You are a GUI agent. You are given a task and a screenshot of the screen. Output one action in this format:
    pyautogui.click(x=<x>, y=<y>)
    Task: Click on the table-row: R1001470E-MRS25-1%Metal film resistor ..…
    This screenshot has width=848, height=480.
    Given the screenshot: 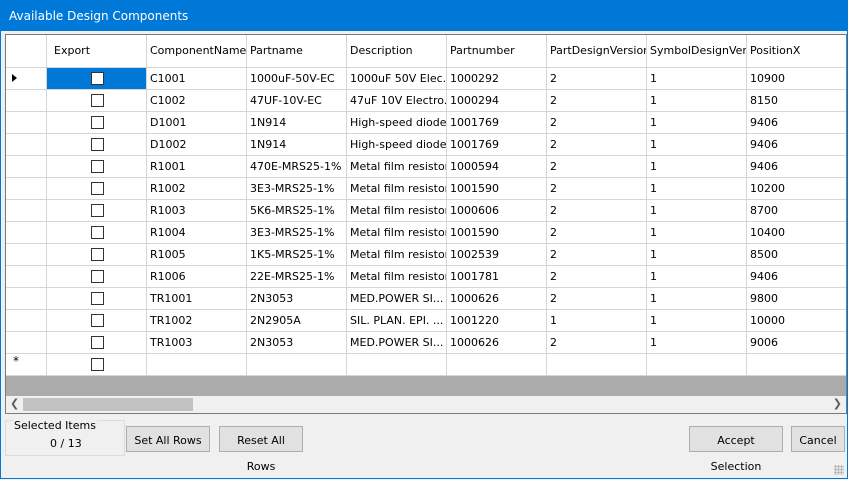 What is the action you would take?
    pyautogui.click(x=426, y=167)
    